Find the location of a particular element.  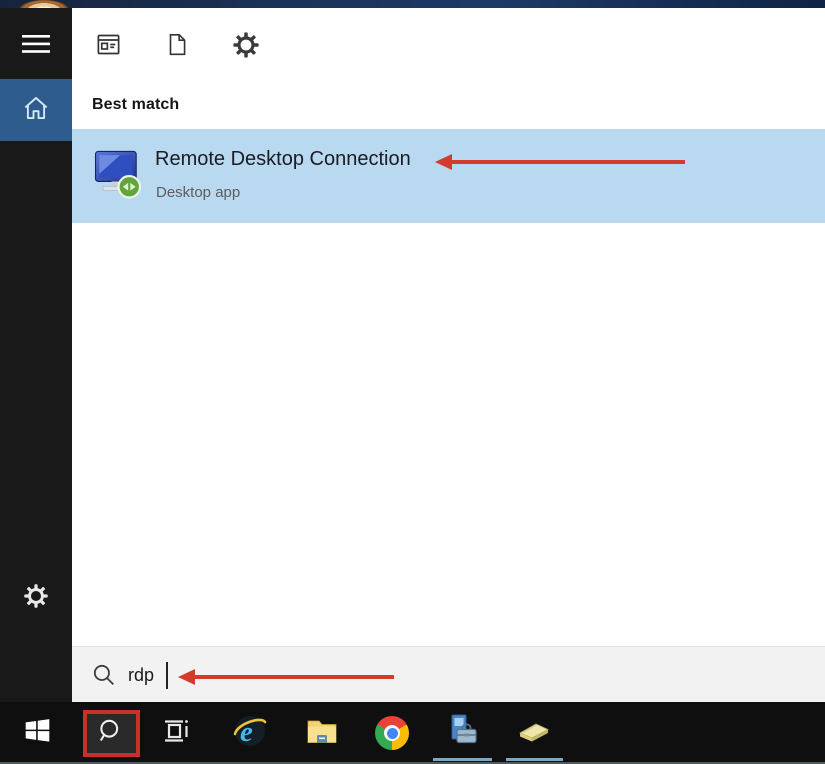

filter-documents-button is located at coordinates (177, 47).